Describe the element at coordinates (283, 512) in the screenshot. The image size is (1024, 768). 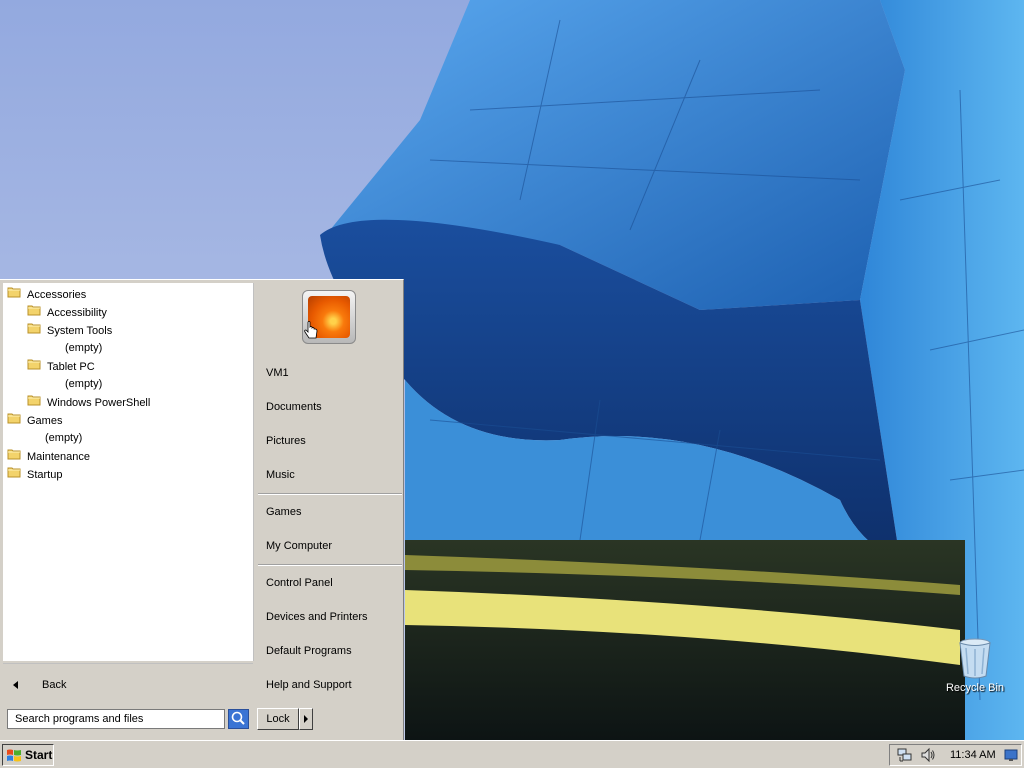
I see `games-link: Games` at that location.